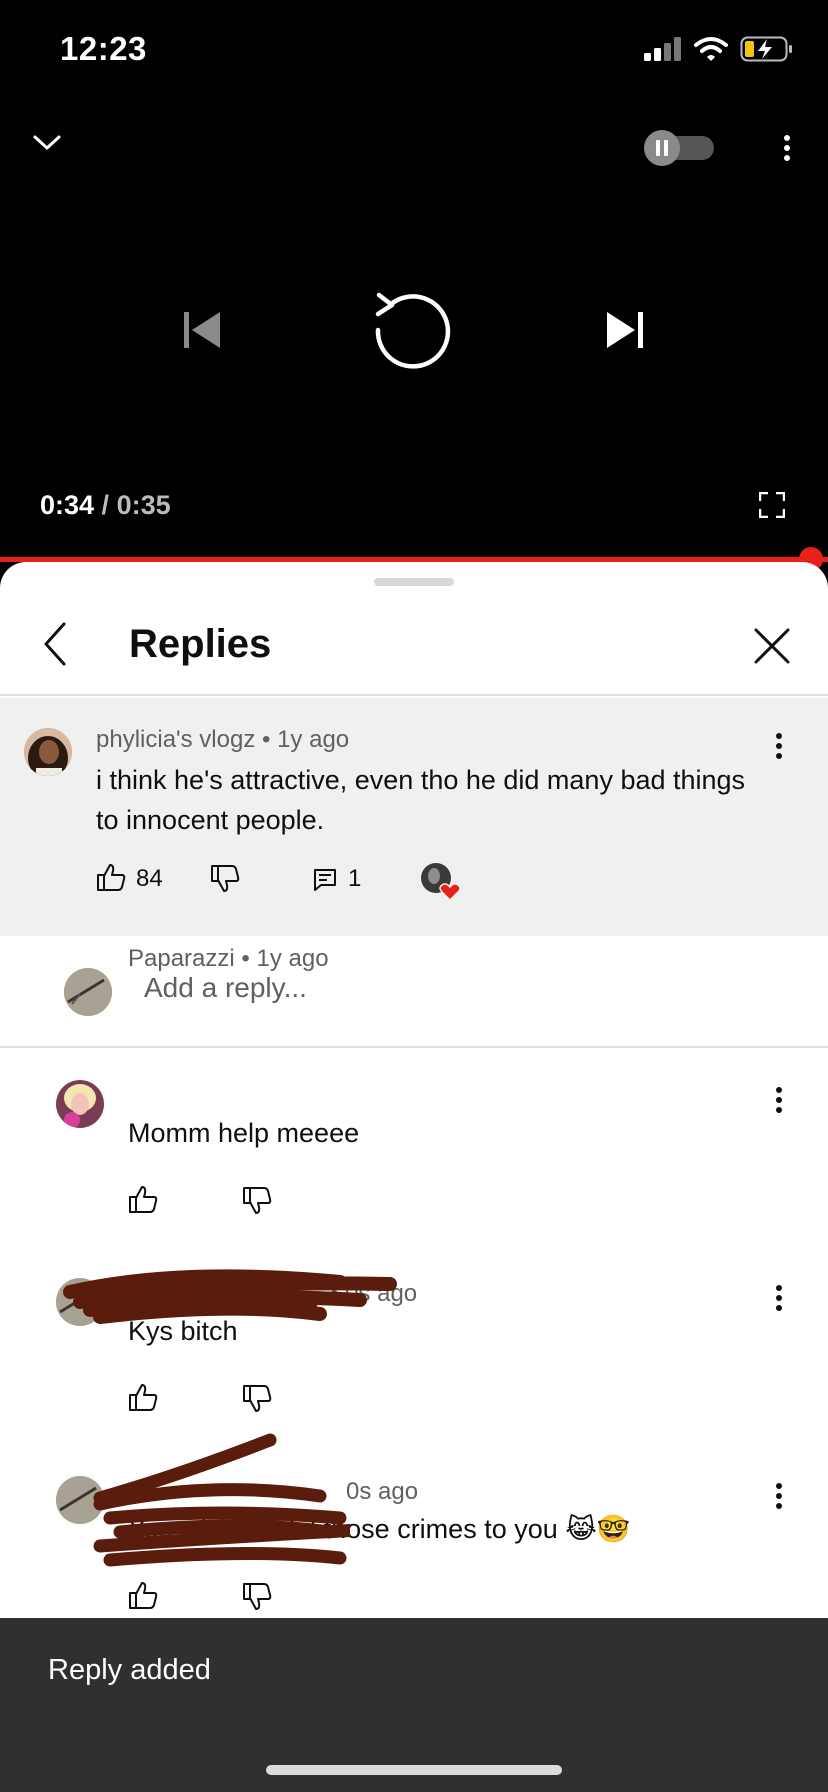  Describe the element at coordinates (55, 644) in the screenshot. I see `back-icon` at that location.